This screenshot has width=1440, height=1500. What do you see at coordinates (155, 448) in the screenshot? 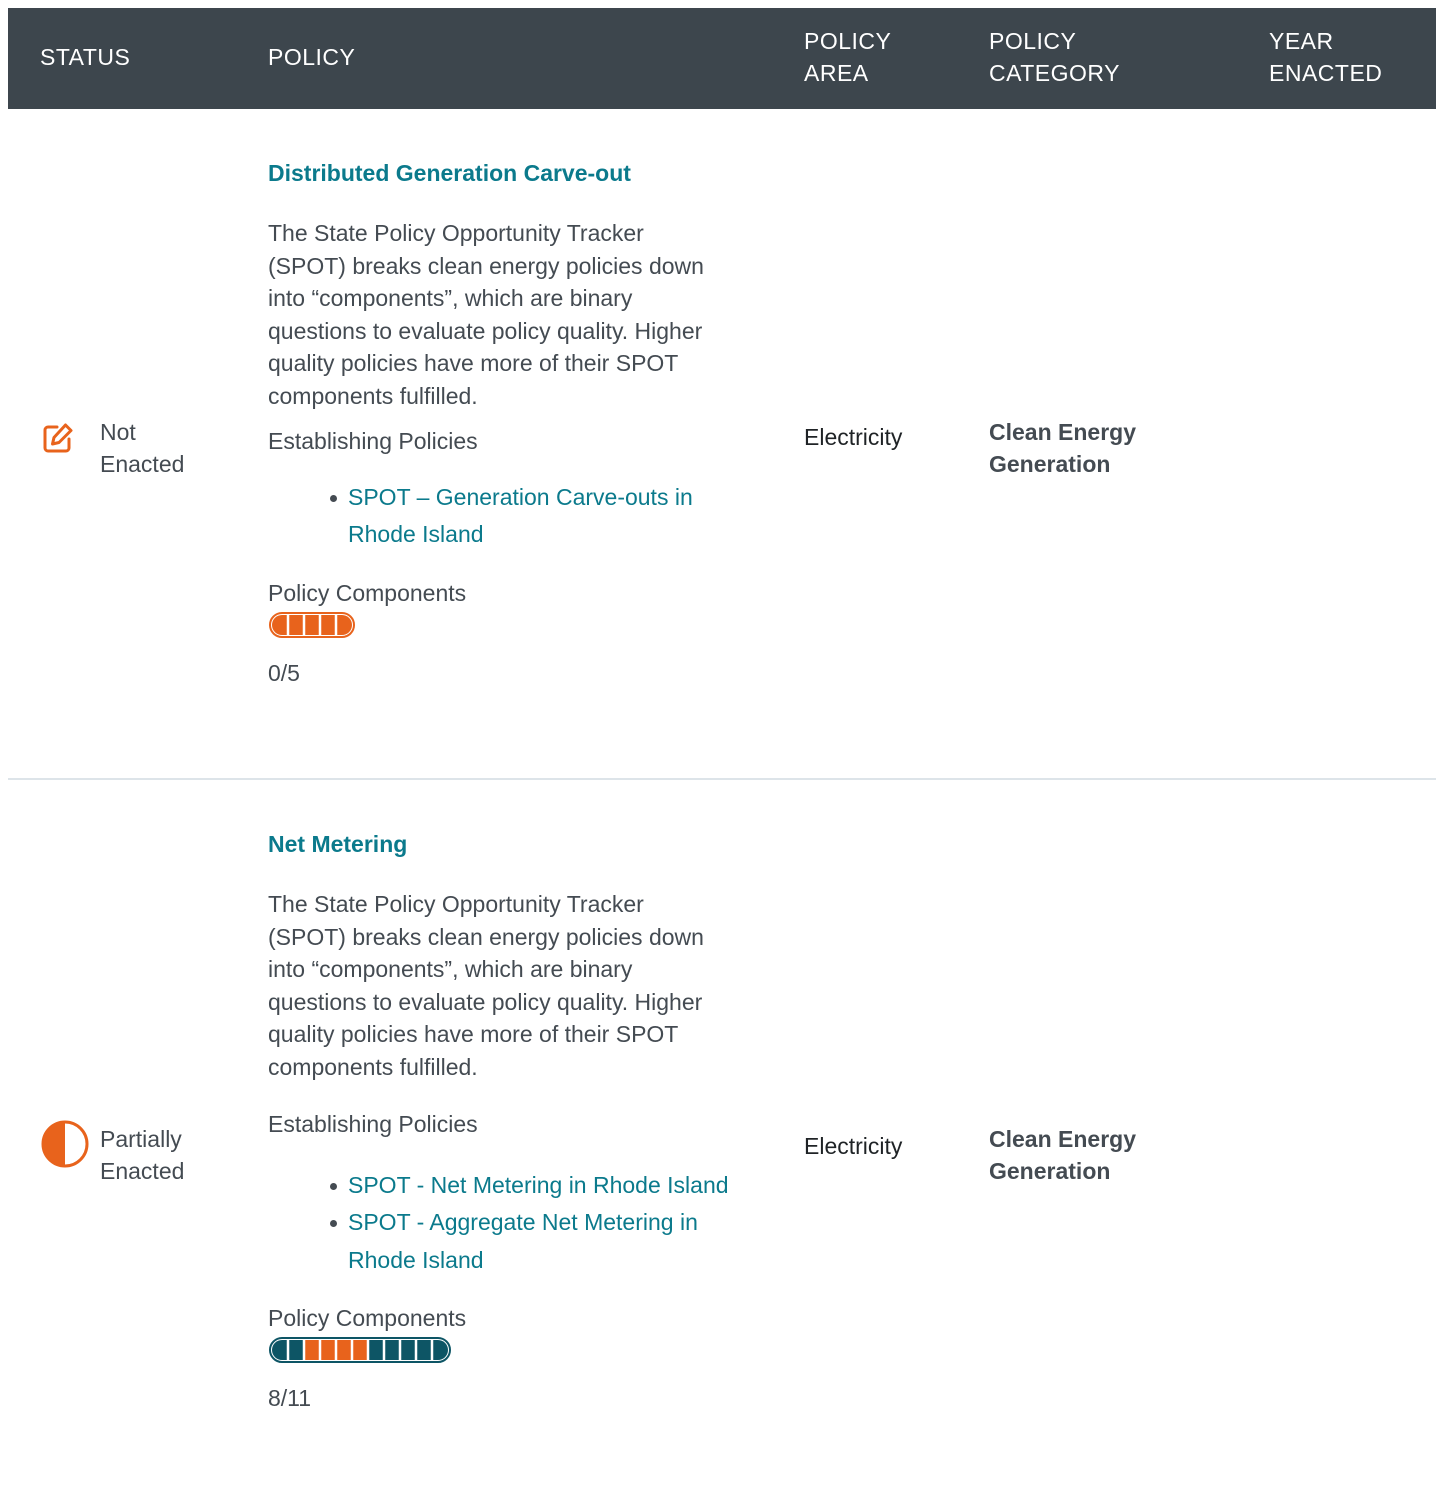
I see `status-label: Not Enacted` at bounding box center [155, 448].